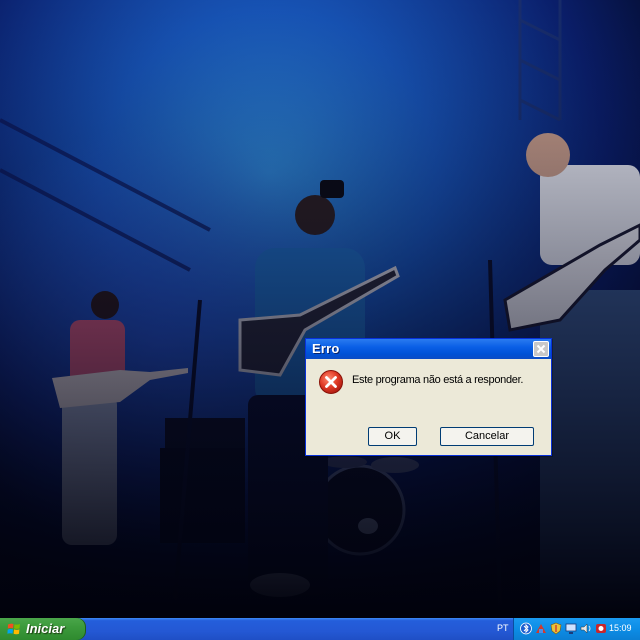  What do you see at coordinates (326, 348) in the screenshot?
I see `dialog-title: Erro` at bounding box center [326, 348].